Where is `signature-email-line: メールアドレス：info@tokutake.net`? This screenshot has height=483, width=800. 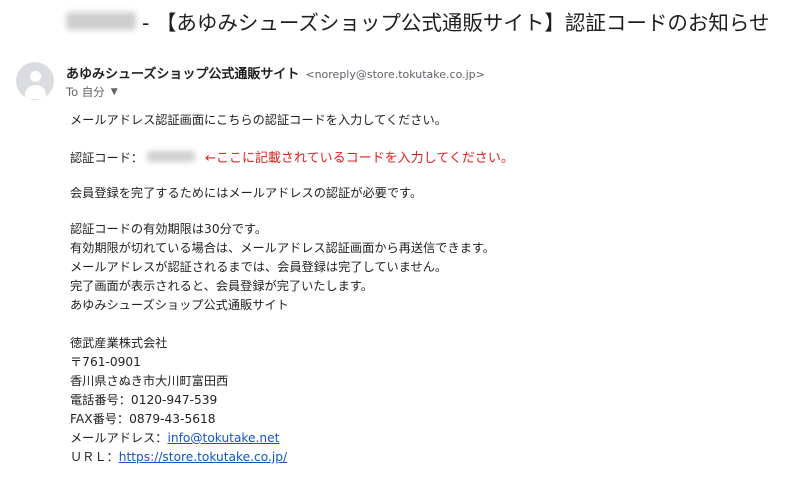 signature-email-line: メールアドレス：info@tokutake.net is located at coordinates (174, 437).